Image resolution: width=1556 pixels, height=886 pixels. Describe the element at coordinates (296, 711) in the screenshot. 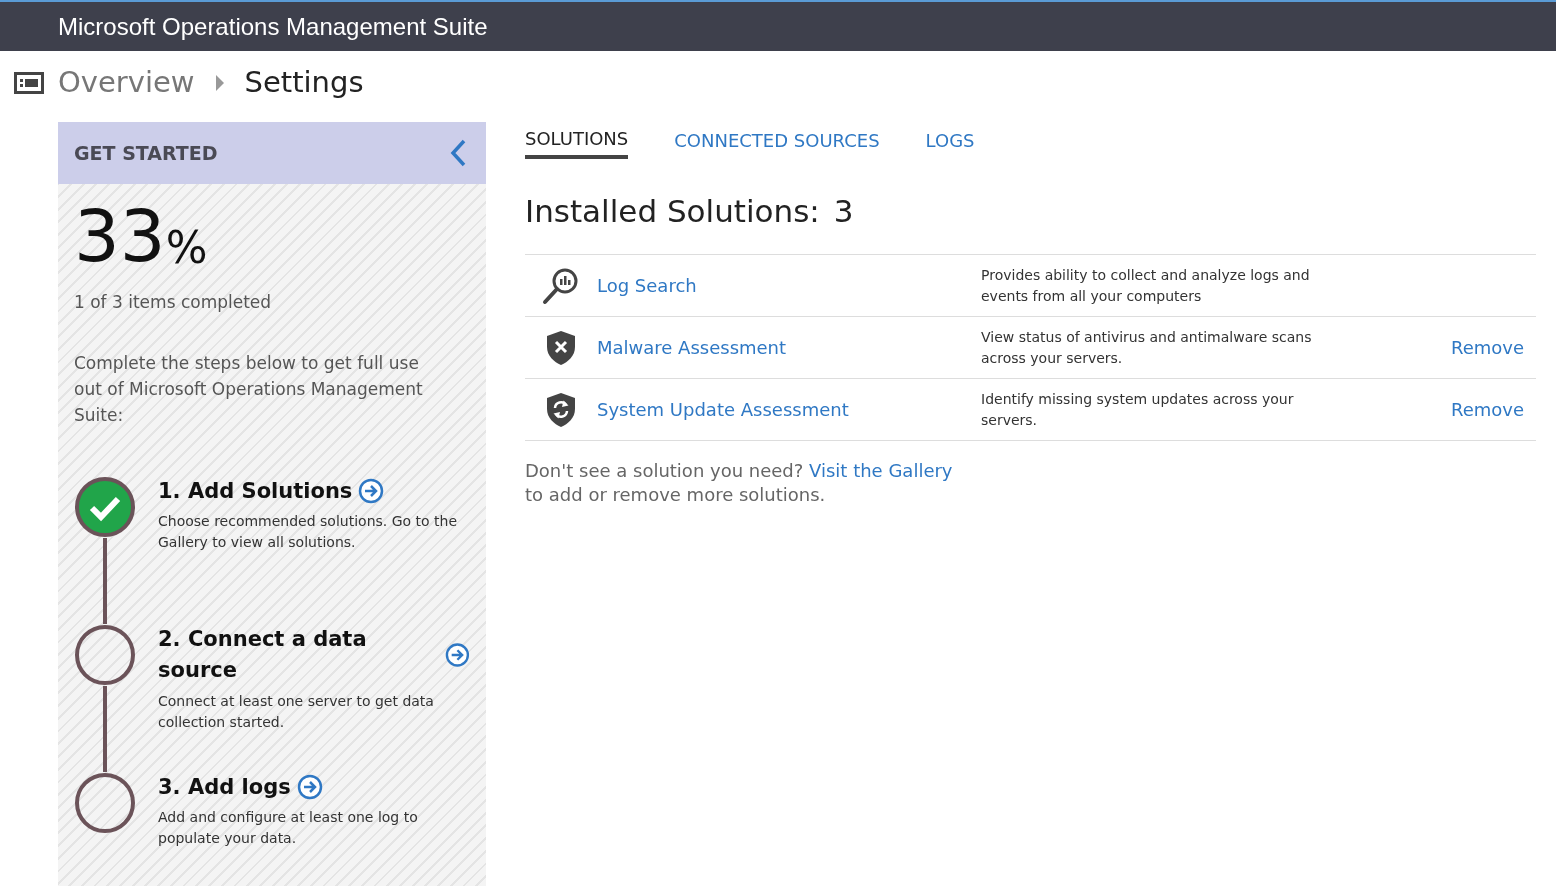

I see `step-description: Connect at least one server to get data collection started.` at that location.